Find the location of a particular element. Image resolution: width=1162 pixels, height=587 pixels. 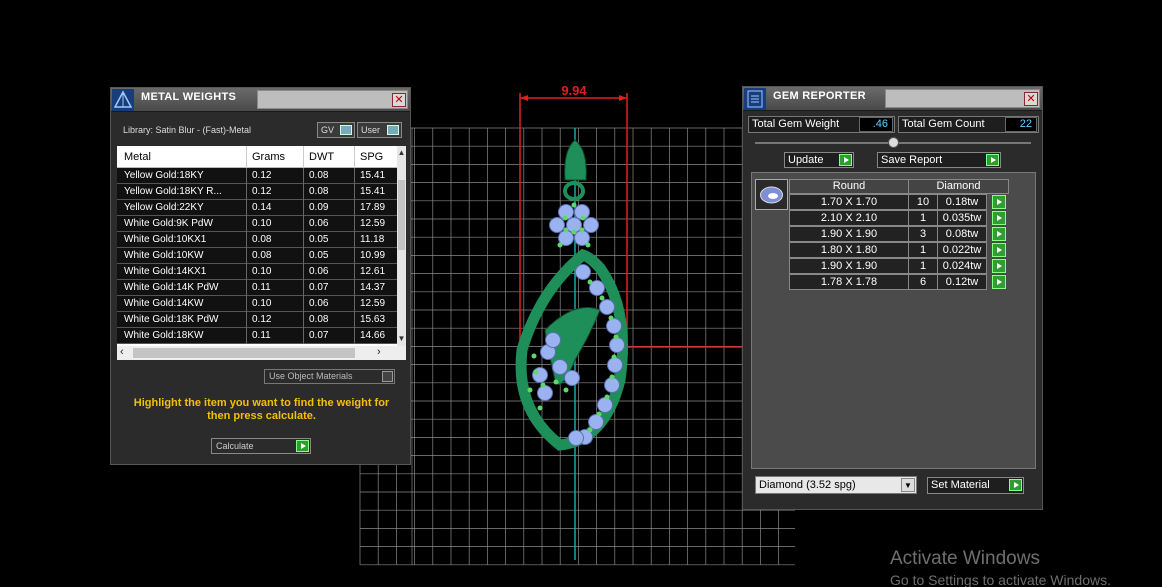

metal-weights-titlebar: METAL WEIGHTS ✕ is located at coordinates (260, 100).